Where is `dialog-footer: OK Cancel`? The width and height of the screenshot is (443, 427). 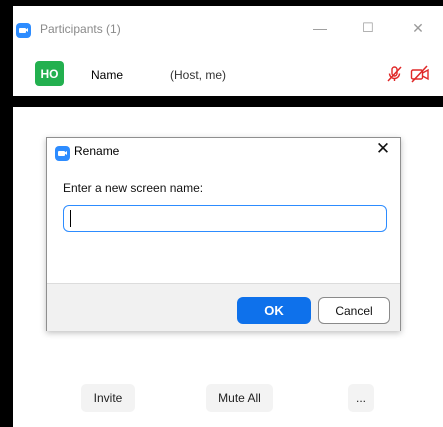 dialog-footer: OK Cancel is located at coordinates (223, 307).